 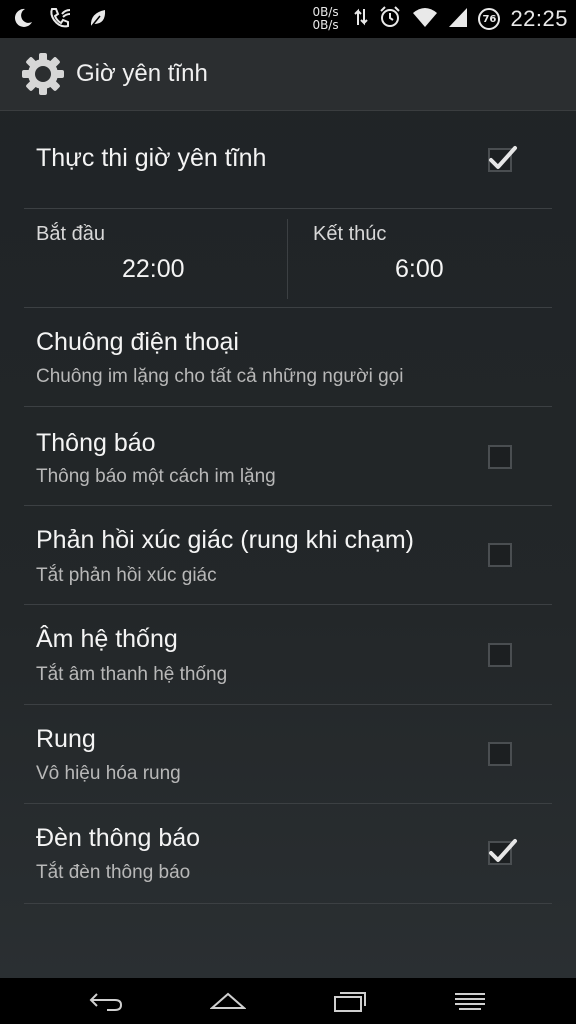 I want to click on end-time-picker: Kết thúc 6:00, so click(x=420, y=258).